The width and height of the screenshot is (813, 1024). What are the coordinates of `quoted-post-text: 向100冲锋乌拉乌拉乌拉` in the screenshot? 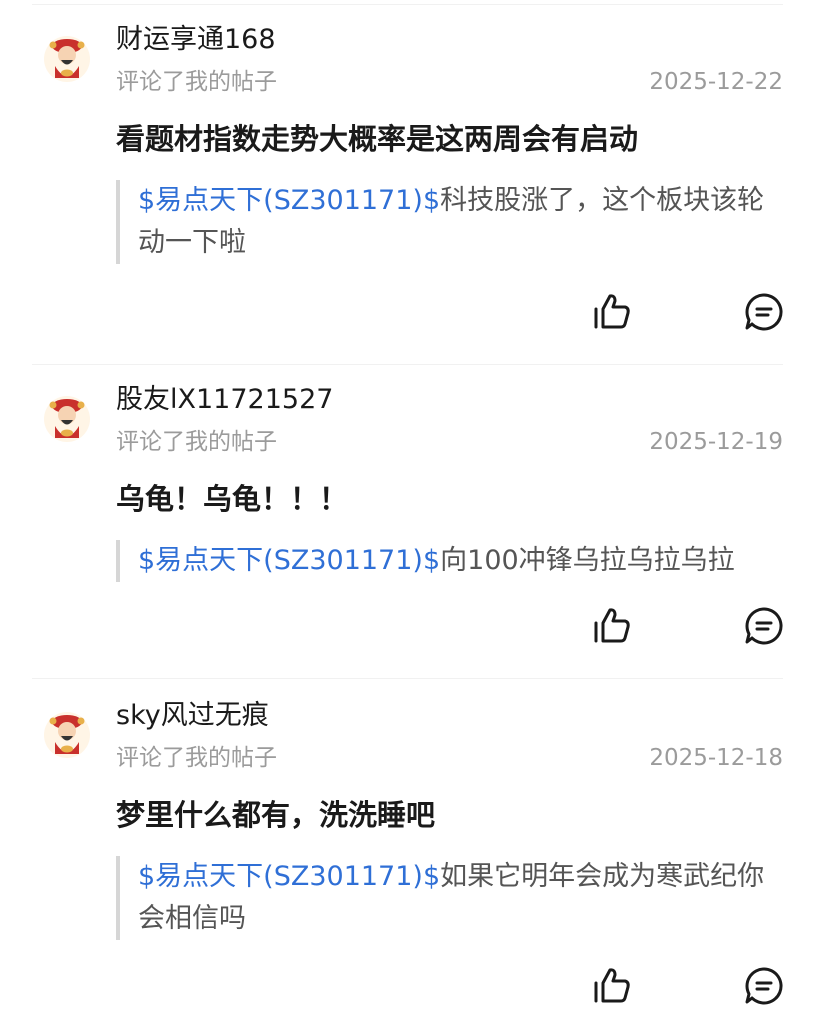 It's located at (587, 560).